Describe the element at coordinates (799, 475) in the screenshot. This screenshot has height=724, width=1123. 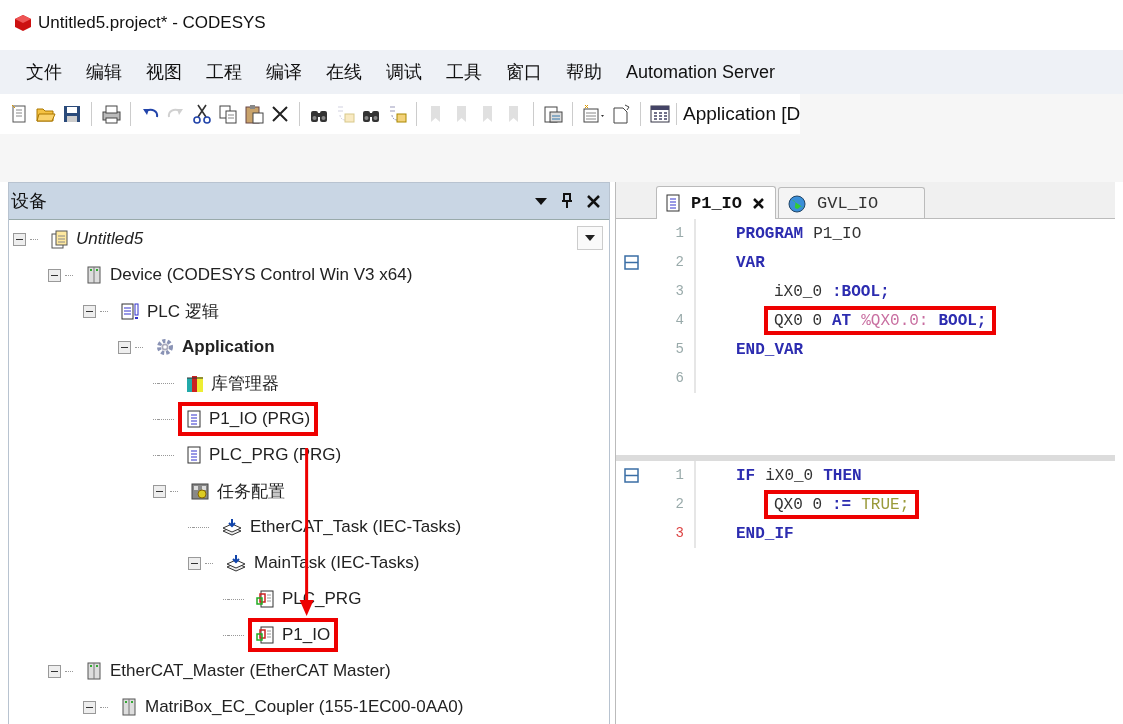
I see `code-line: IF iX0_0 THEN` at that location.